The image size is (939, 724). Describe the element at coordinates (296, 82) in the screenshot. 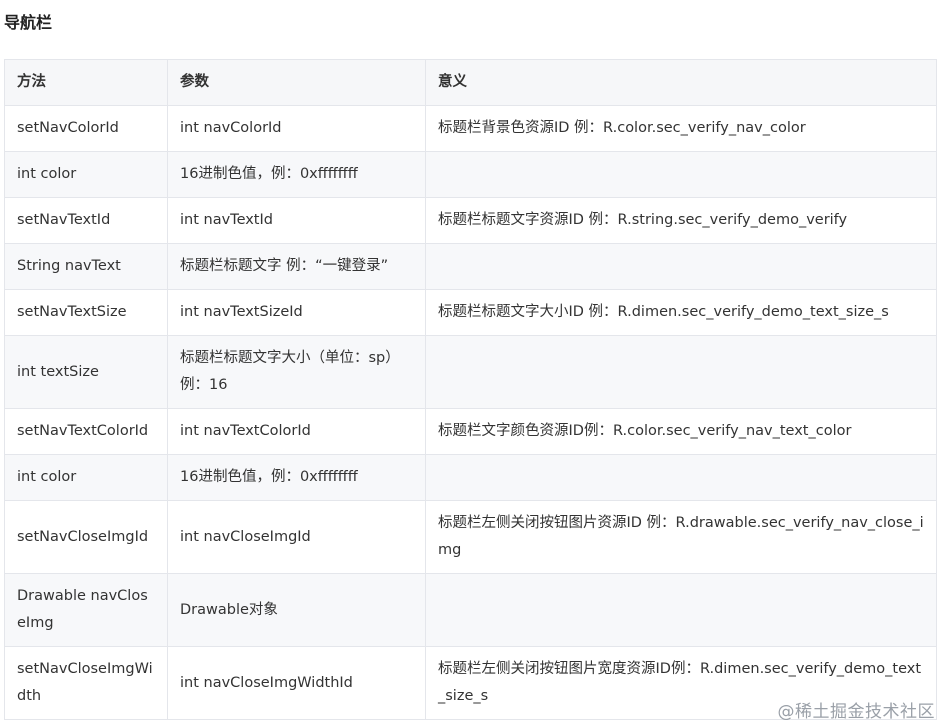

I see `column-header-params: 参数` at that location.